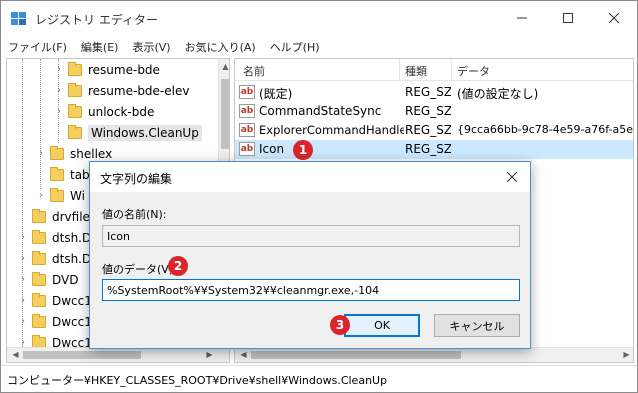 The height and width of the screenshot is (393, 638). Describe the element at coordinates (139, 269) in the screenshot. I see `value-data-label: 値のデータ(V):` at that location.